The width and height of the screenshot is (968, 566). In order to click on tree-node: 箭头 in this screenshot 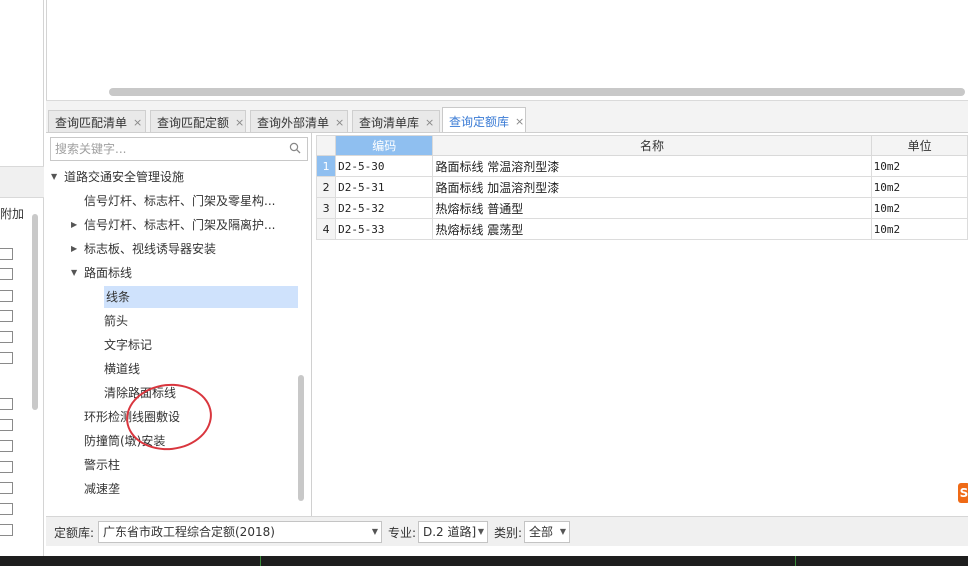, I will do `click(116, 321)`.